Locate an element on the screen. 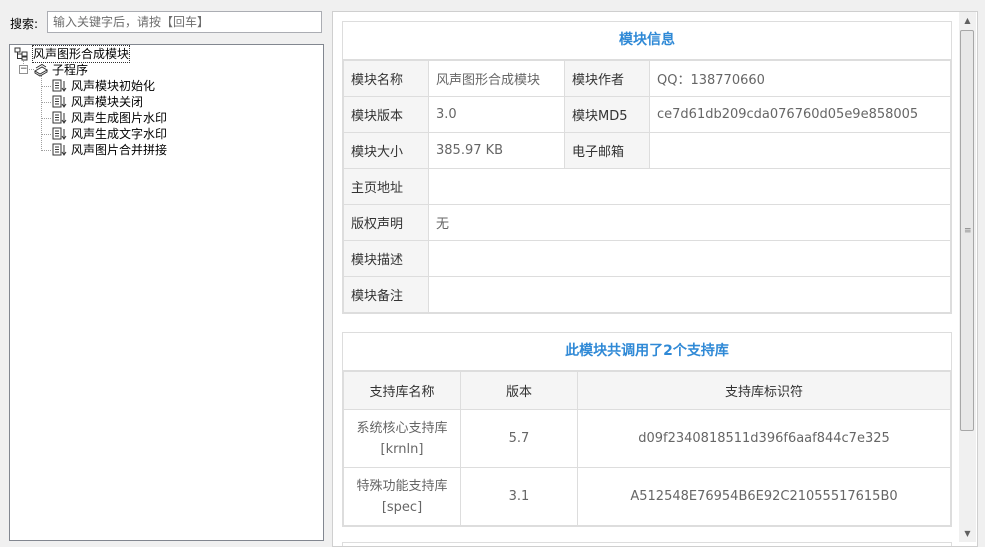 The width and height of the screenshot is (985, 547). column-header: 支持库名称 is located at coordinates (402, 390).